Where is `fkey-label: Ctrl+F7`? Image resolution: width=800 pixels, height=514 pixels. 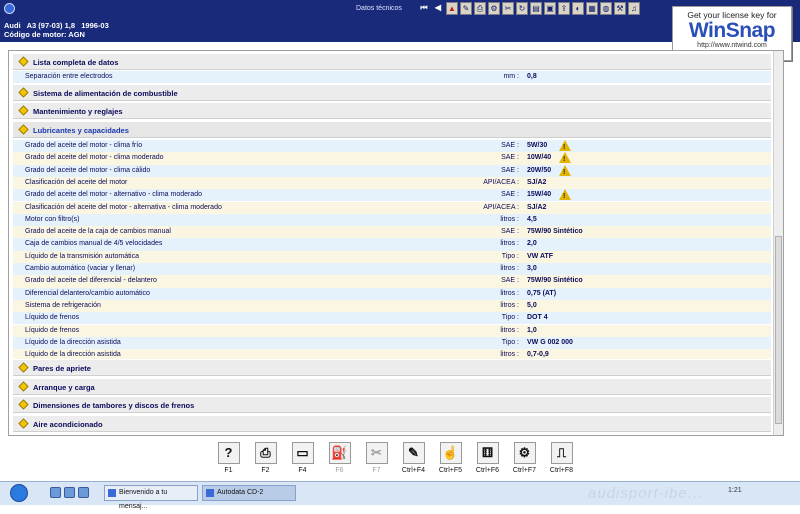
fkey-label: Ctrl+F7 is located at coordinates (524, 470).